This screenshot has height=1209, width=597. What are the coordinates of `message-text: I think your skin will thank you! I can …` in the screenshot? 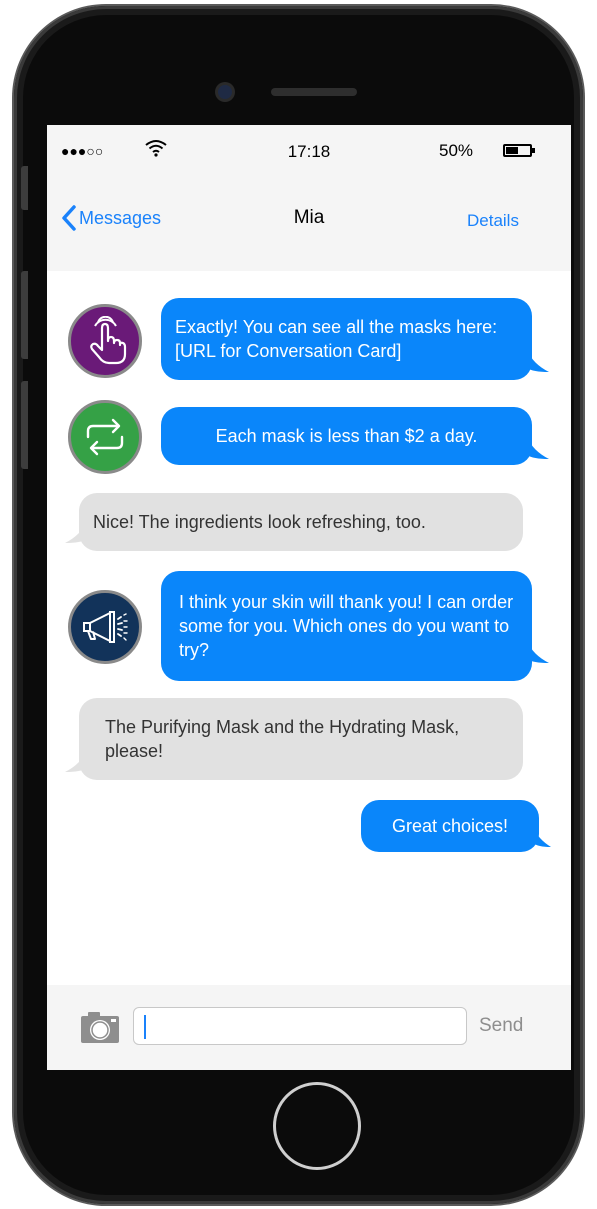 It's located at (346, 626).